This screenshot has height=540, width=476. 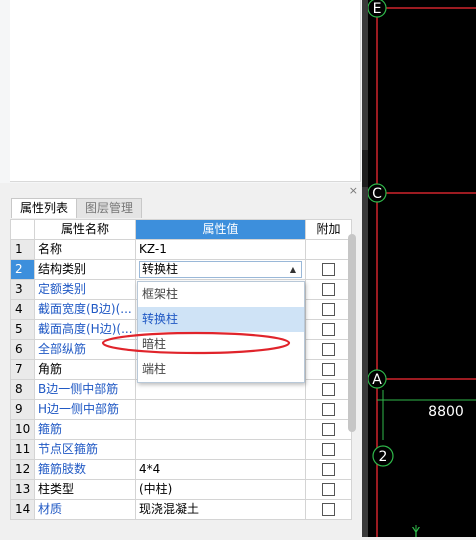 I want to click on structure-type-combo-cell: 转换柱 ▲, so click(x=220, y=269).